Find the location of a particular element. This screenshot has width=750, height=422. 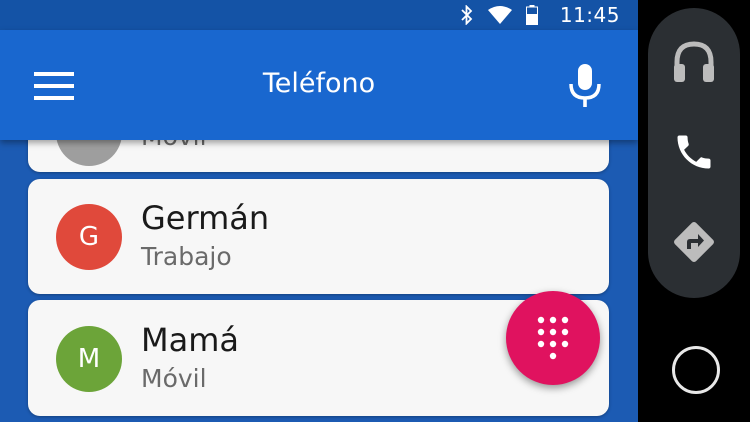

avatar-initial: M is located at coordinates (89, 359).